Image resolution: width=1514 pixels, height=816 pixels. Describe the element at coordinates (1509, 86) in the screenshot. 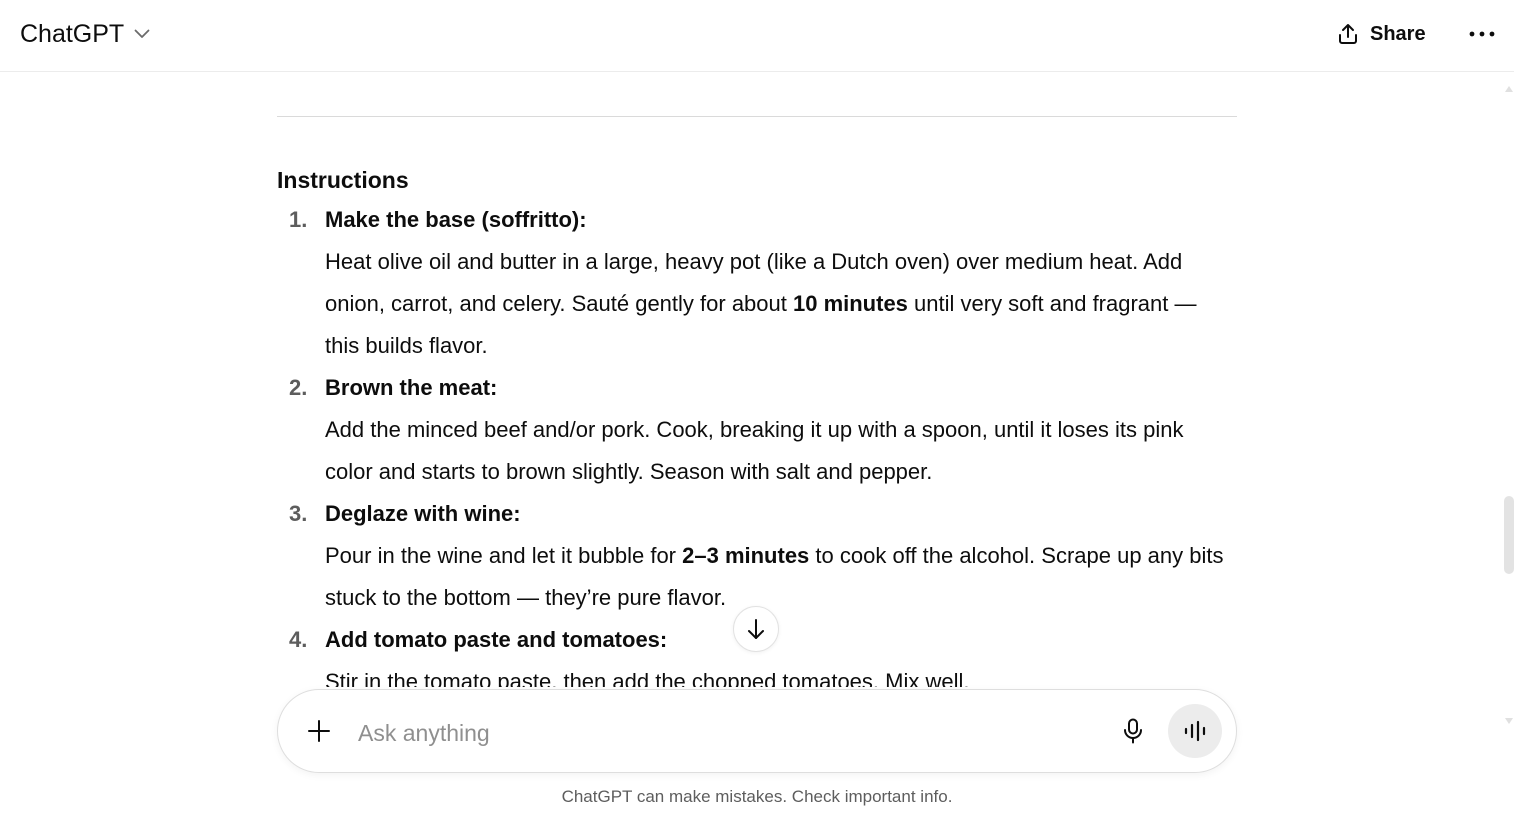

I see `scrollbar-up-arrow` at that location.